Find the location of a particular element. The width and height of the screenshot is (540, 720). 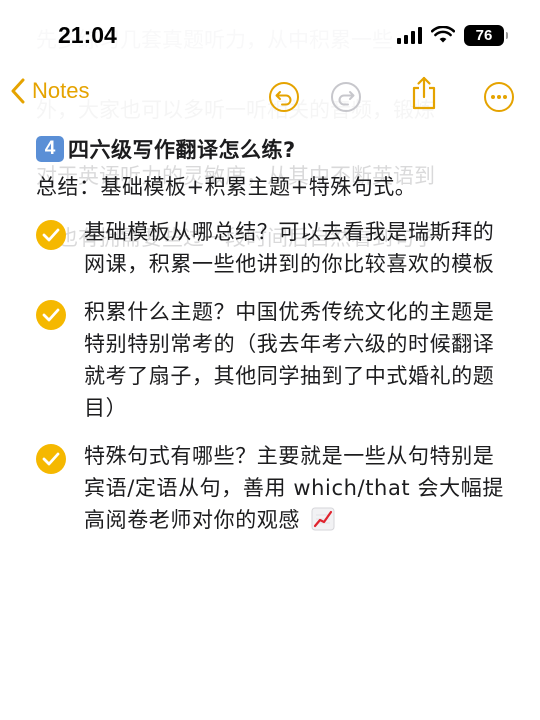

back-label: Notes is located at coordinates (61, 90).